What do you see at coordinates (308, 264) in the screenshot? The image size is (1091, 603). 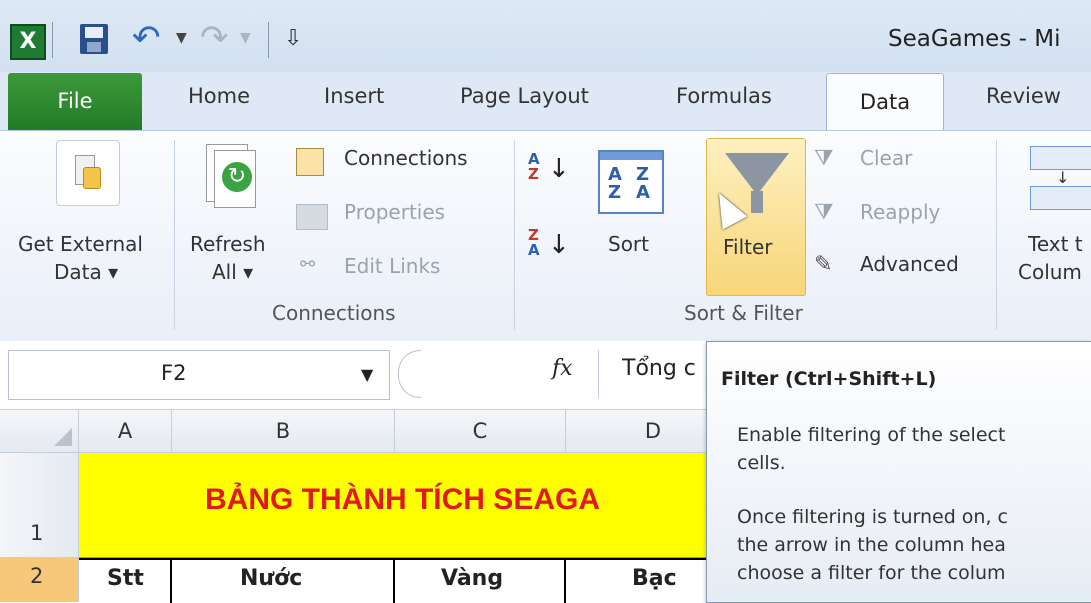 I see `edit-links-icon: ⚯` at bounding box center [308, 264].